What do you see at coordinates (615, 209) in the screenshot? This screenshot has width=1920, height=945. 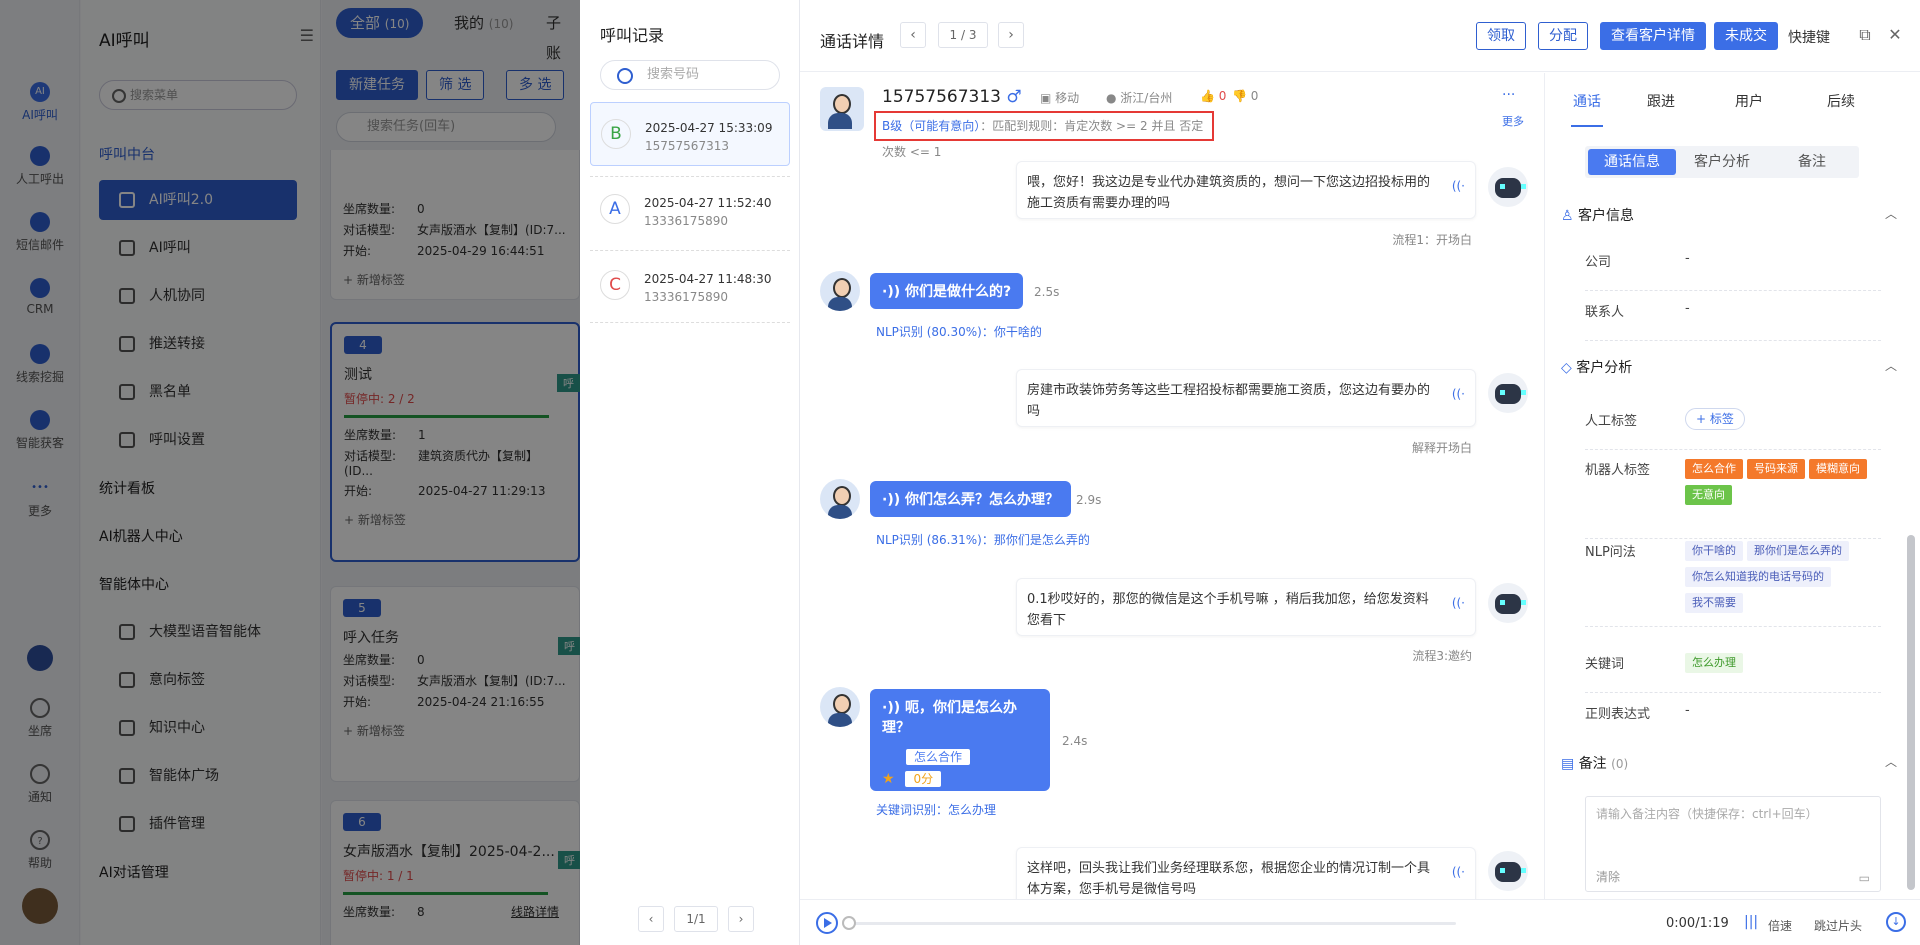 I see `grade-badge: A` at bounding box center [615, 209].